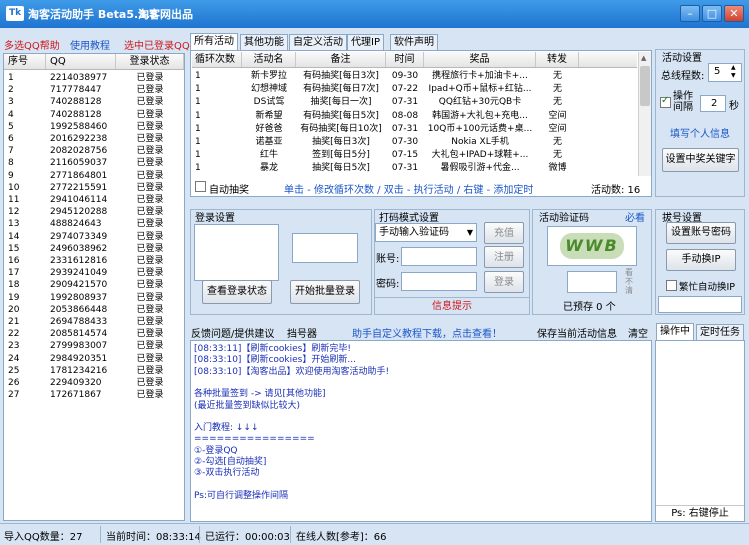  Describe the element at coordinates (470, 232) in the screenshot. I see `chevron-down-icon: ▼` at that location.